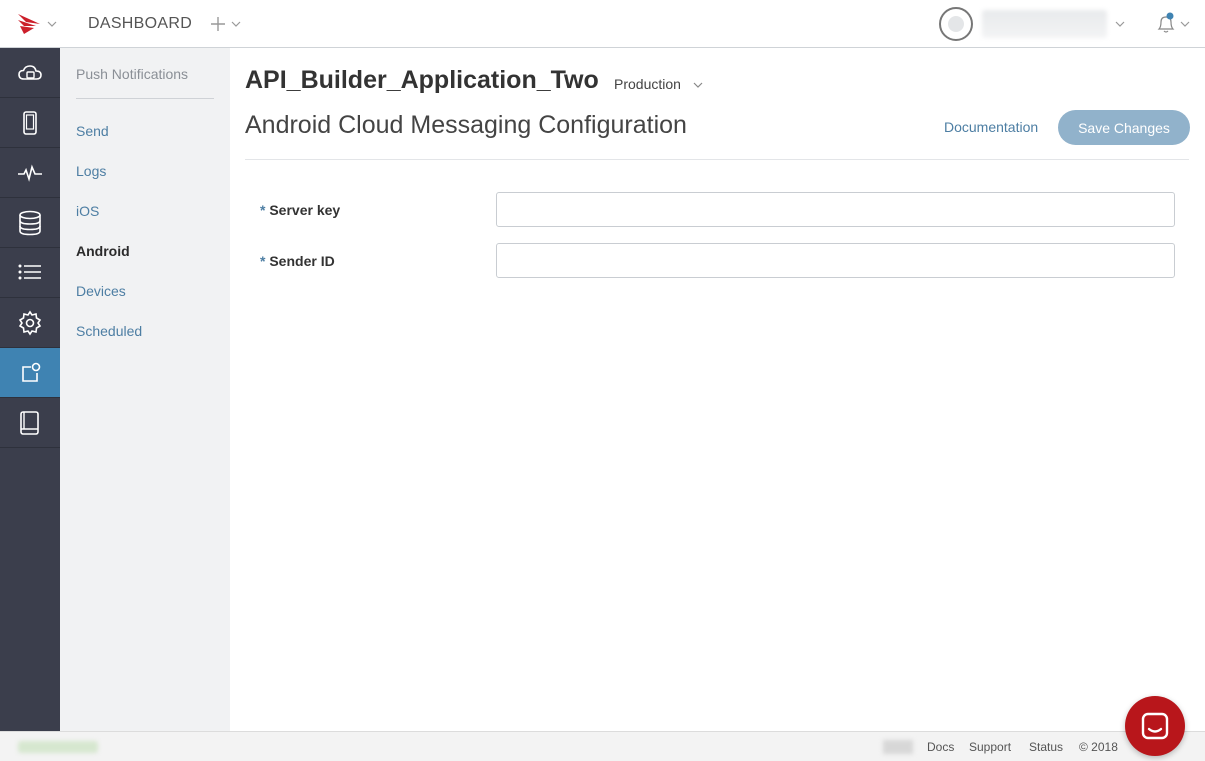  I want to click on database-icon, so click(30, 222).